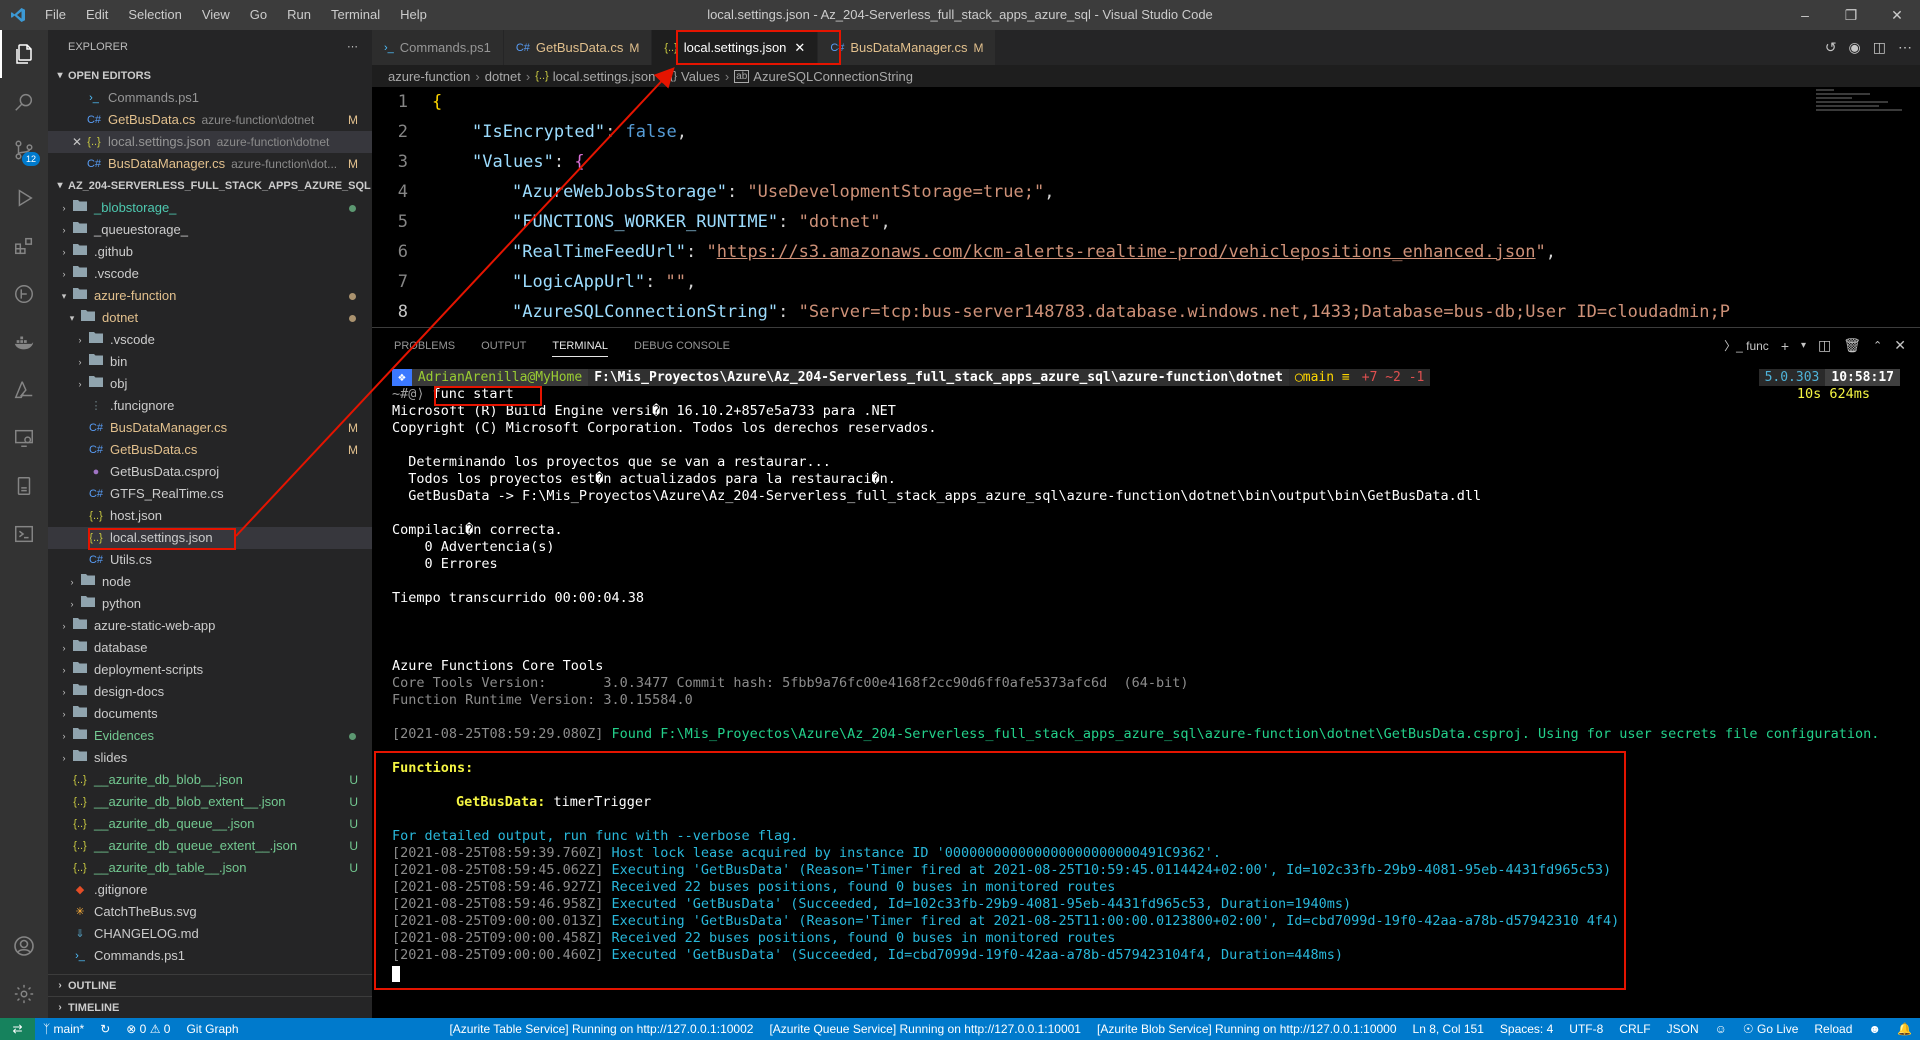 The image size is (1920, 1040). What do you see at coordinates (24, 294) in the screenshot?
I see `git-graph-icon` at bounding box center [24, 294].